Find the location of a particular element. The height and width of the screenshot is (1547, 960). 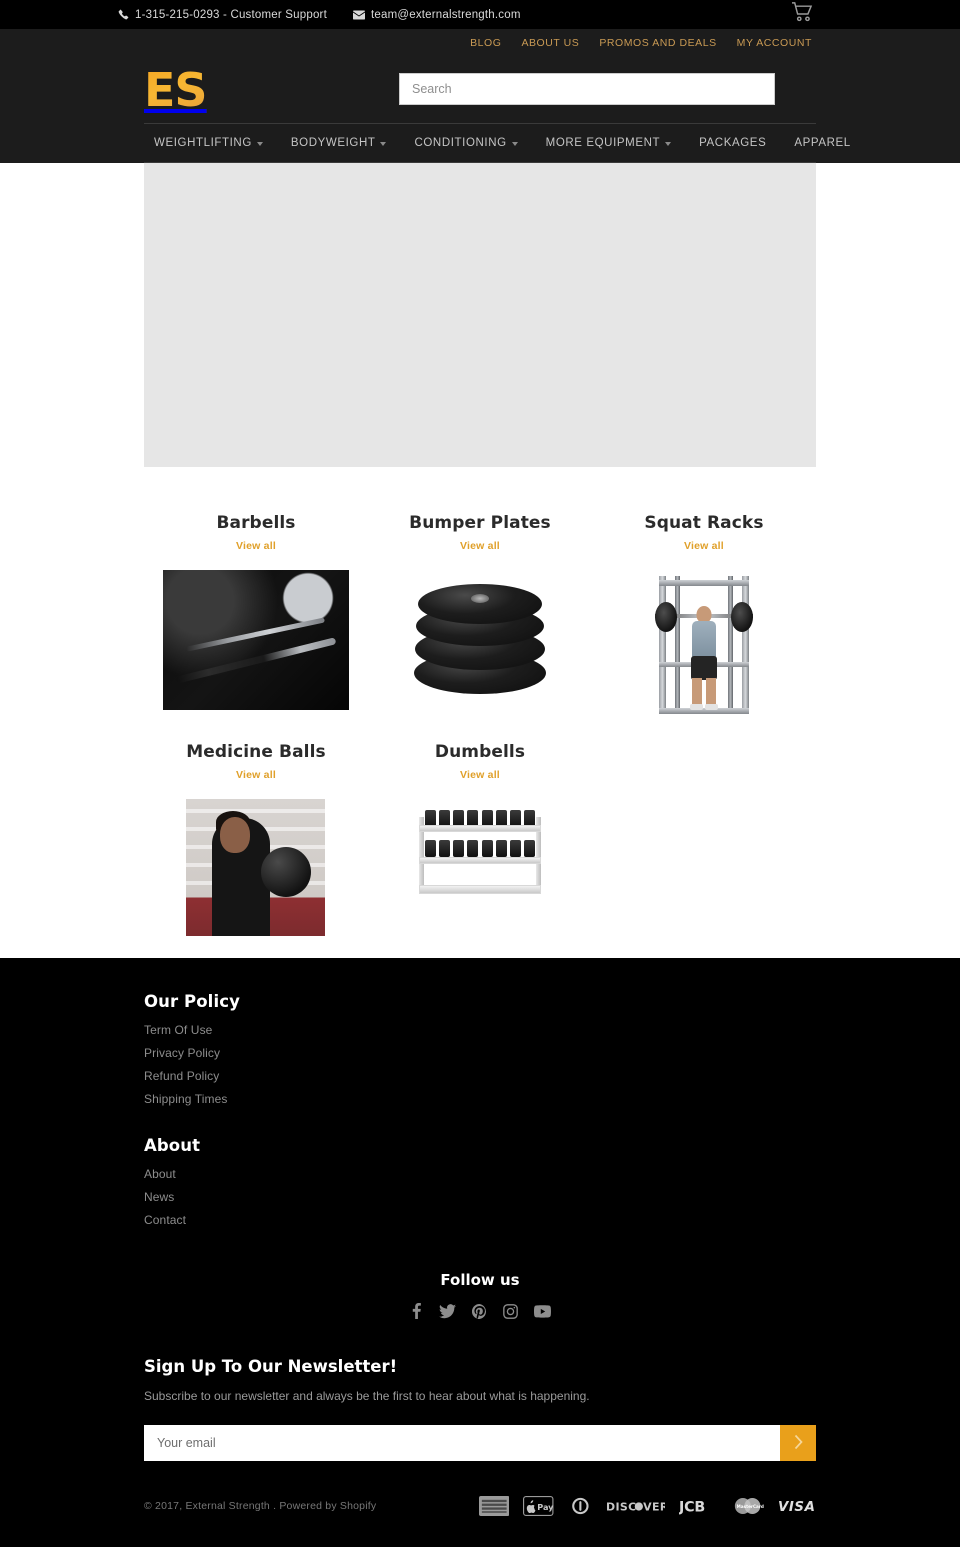

nav-item-apparel: APPAREL is located at coordinates (822, 143).